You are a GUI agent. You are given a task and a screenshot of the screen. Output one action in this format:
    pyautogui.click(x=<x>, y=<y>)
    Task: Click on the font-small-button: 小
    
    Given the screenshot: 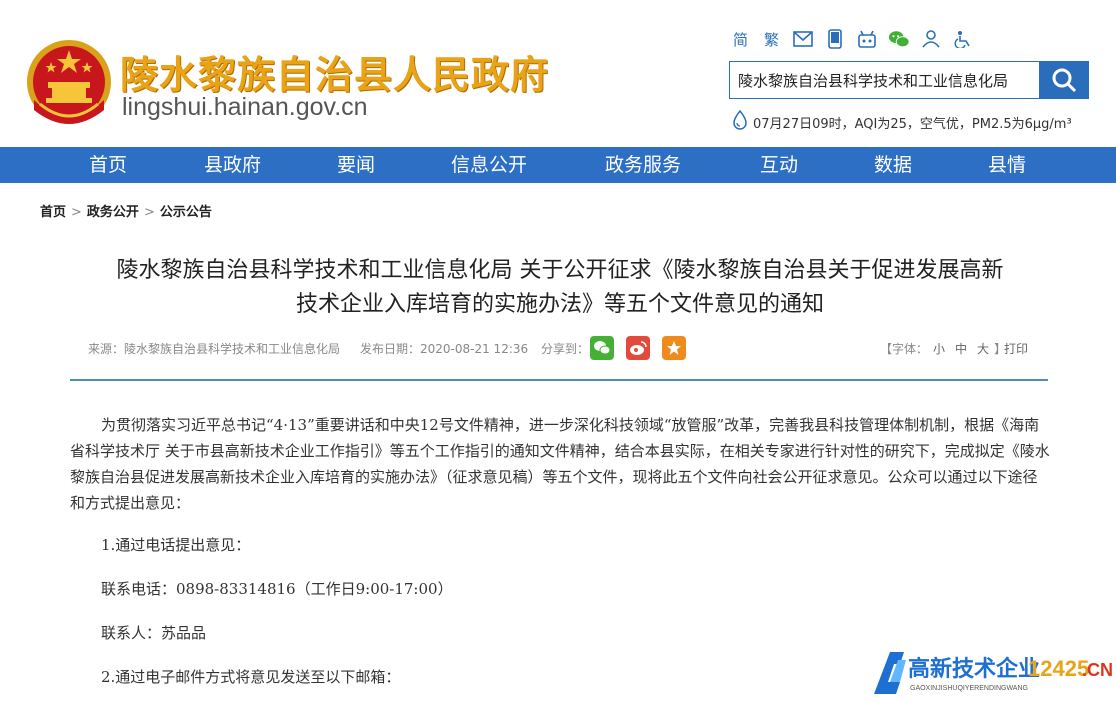 What is the action you would take?
    pyautogui.click(x=939, y=349)
    